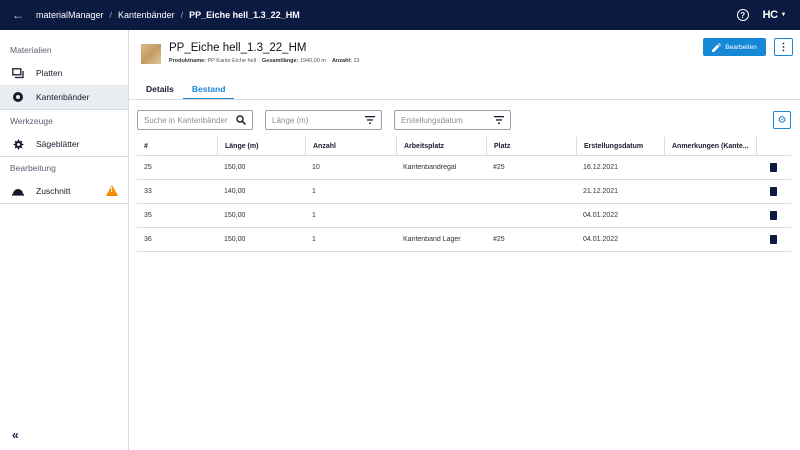 This screenshot has height=450, width=800. What do you see at coordinates (620, 146) in the screenshot?
I see `column-header: Erstellungsdatum` at bounding box center [620, 146].